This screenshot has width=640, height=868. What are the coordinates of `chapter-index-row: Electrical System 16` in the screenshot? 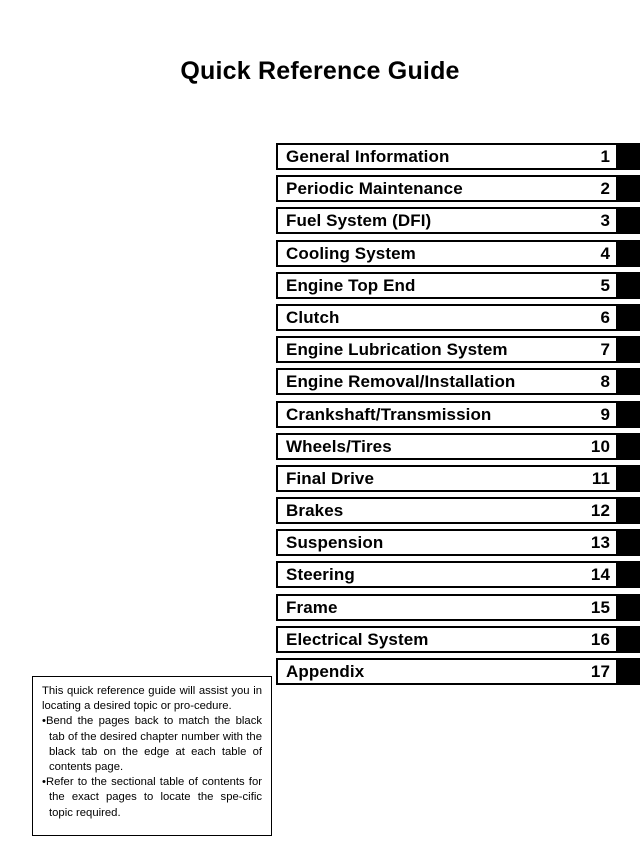 It's located at (458, 639).